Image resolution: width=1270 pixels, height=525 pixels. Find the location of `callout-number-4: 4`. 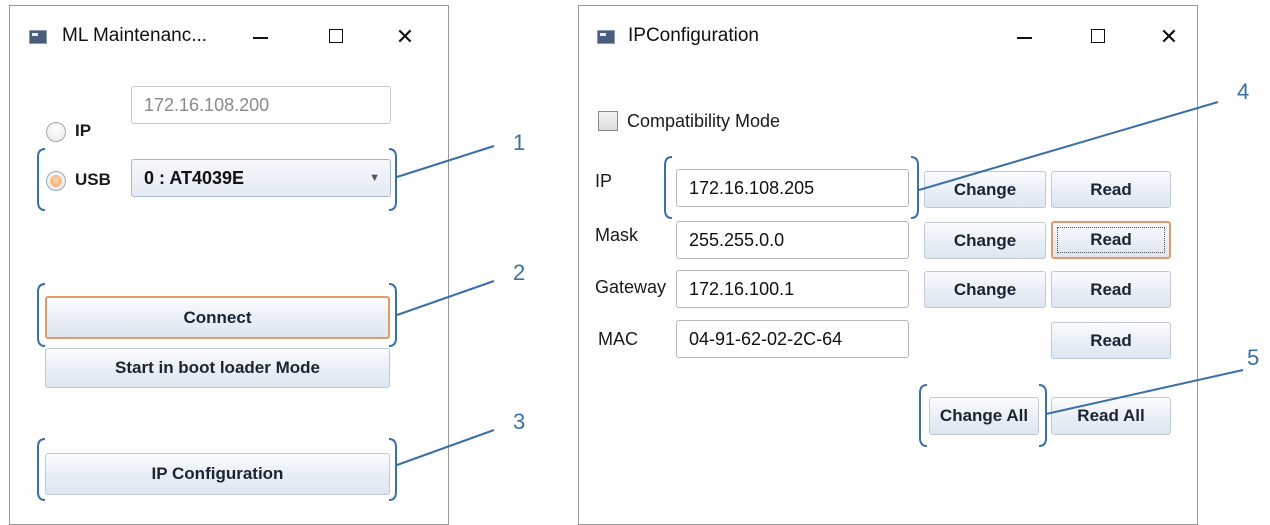

callout-number-4: 4 is located at coordinates (1243, 91).